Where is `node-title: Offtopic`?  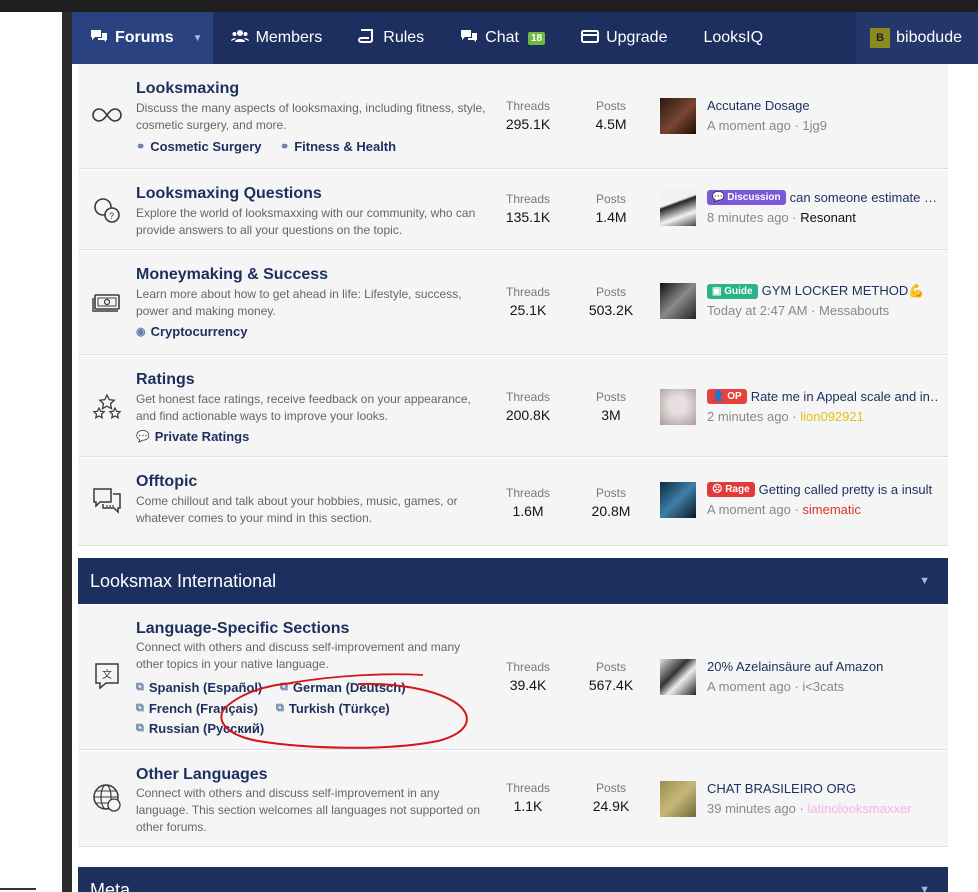
node-title: Offtopic is located at coordinates (166, 482).